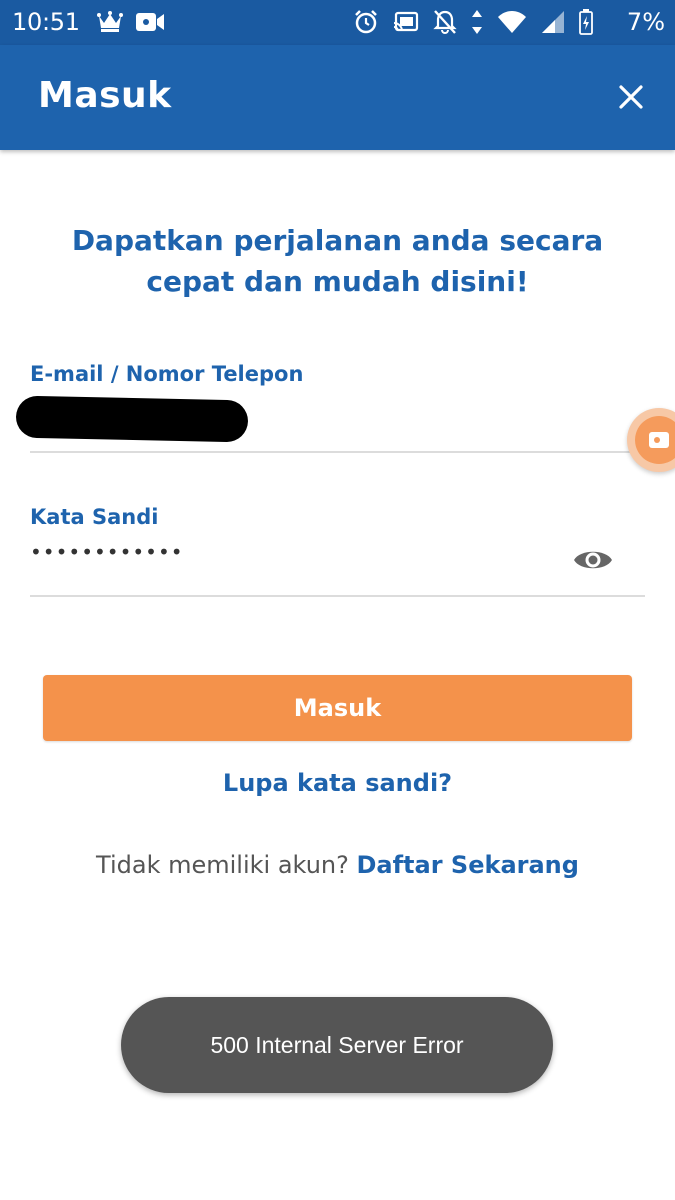 The height and width of the screenshot is (1200, 675). I want to click on error-toast: 500 Internal Server Error, so click(337, 1045).